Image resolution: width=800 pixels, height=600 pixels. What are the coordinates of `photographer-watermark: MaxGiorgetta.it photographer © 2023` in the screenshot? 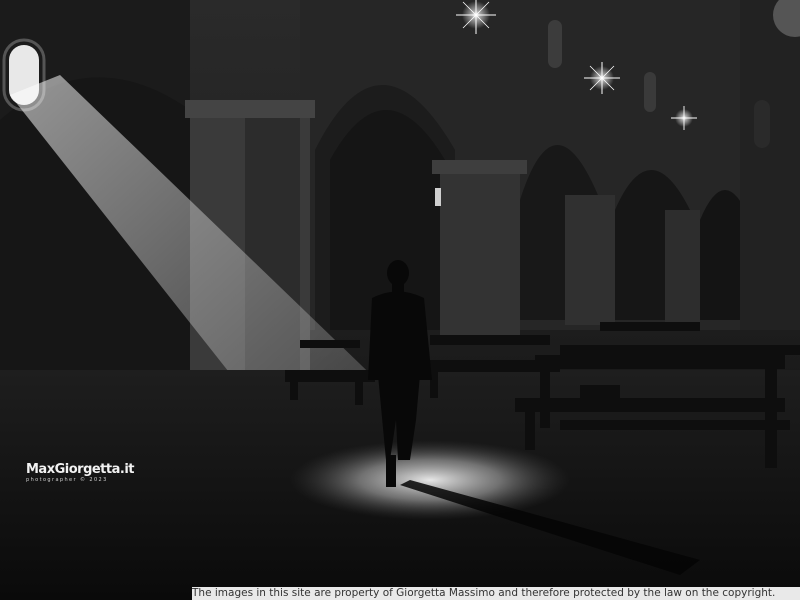 It's located at (80, 473).